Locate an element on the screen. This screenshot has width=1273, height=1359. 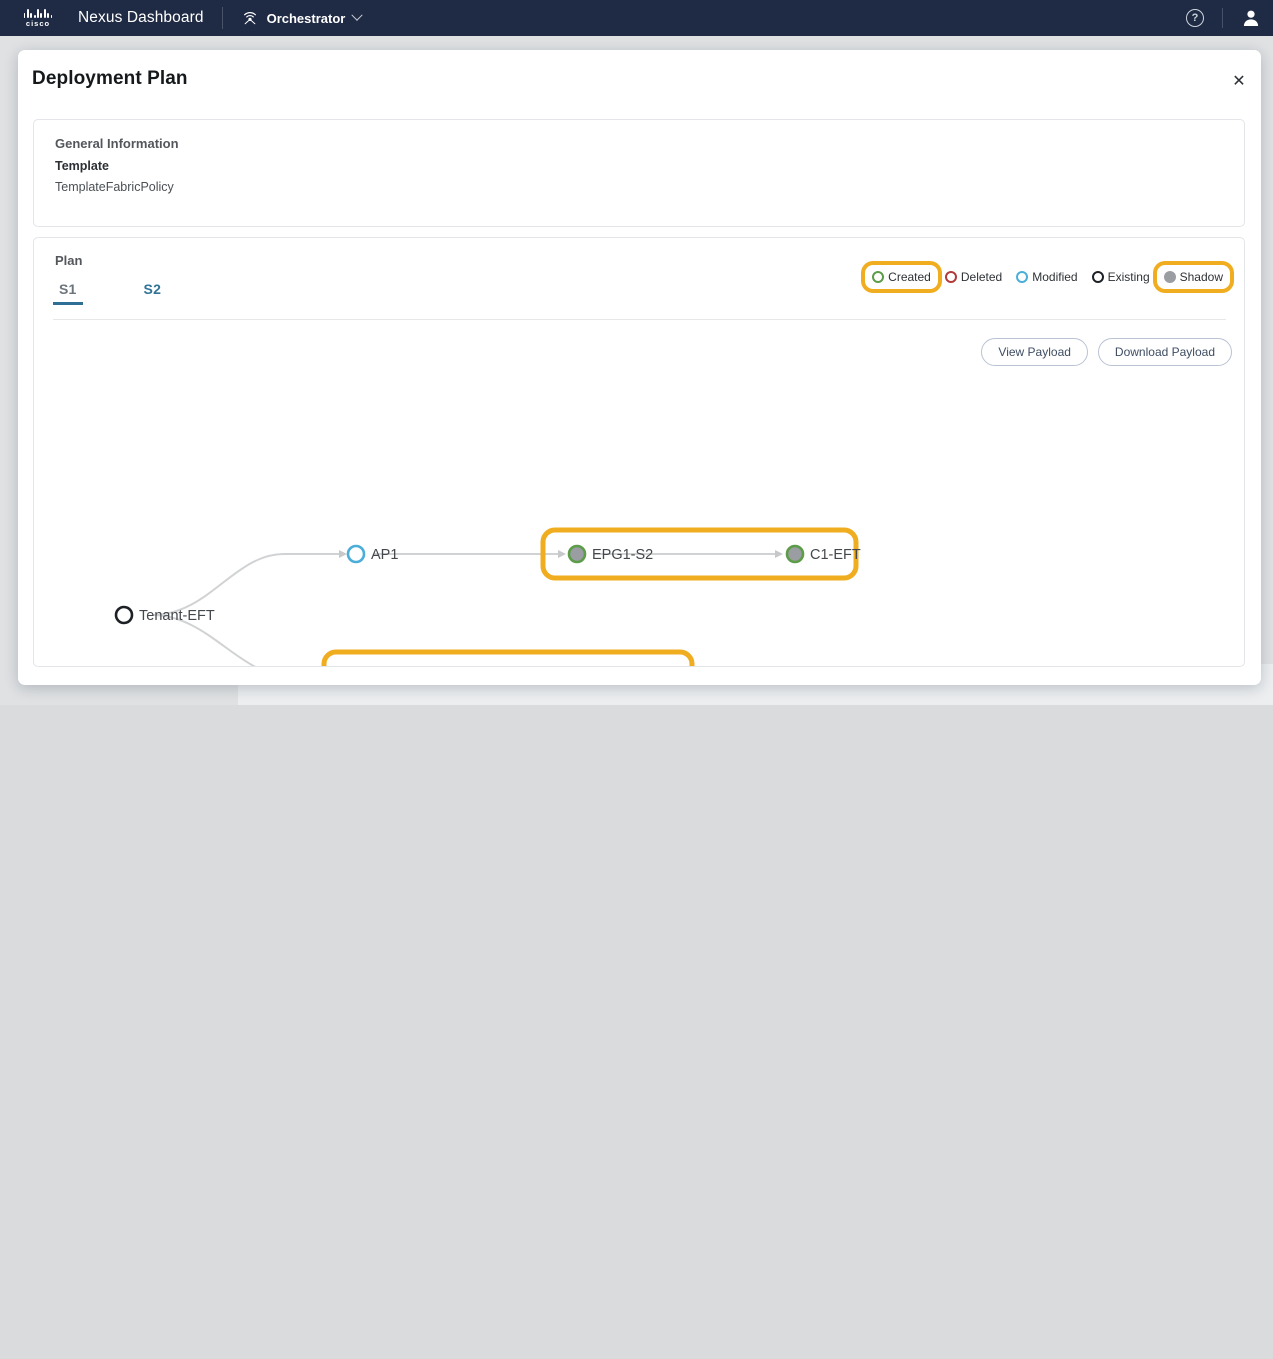
topology-svg: Tenant-EFT AP1 EPG1-S2 C1-EFT BD1-S2 is located at coordinates (487, 596).